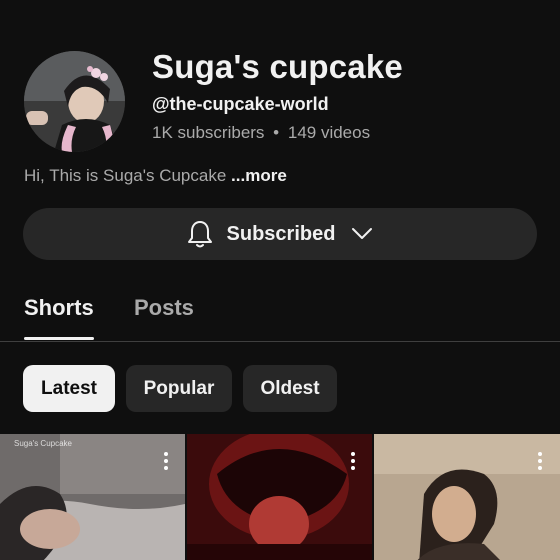 Image resolution: width=560 pixels, height=560 pixels. I want to click on description-text: Hi, This is Suga's Cupcake, so click(128, 175).